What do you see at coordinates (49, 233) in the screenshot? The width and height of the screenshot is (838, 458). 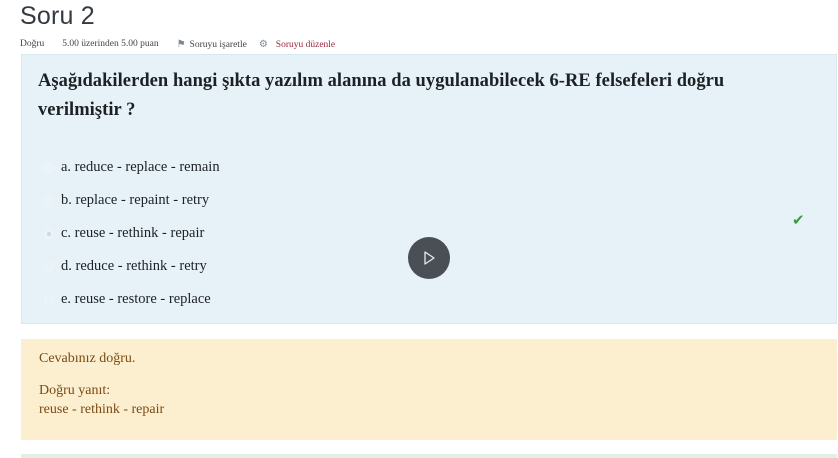 I see `radio-button-selected` at bounding box center [49, 233].